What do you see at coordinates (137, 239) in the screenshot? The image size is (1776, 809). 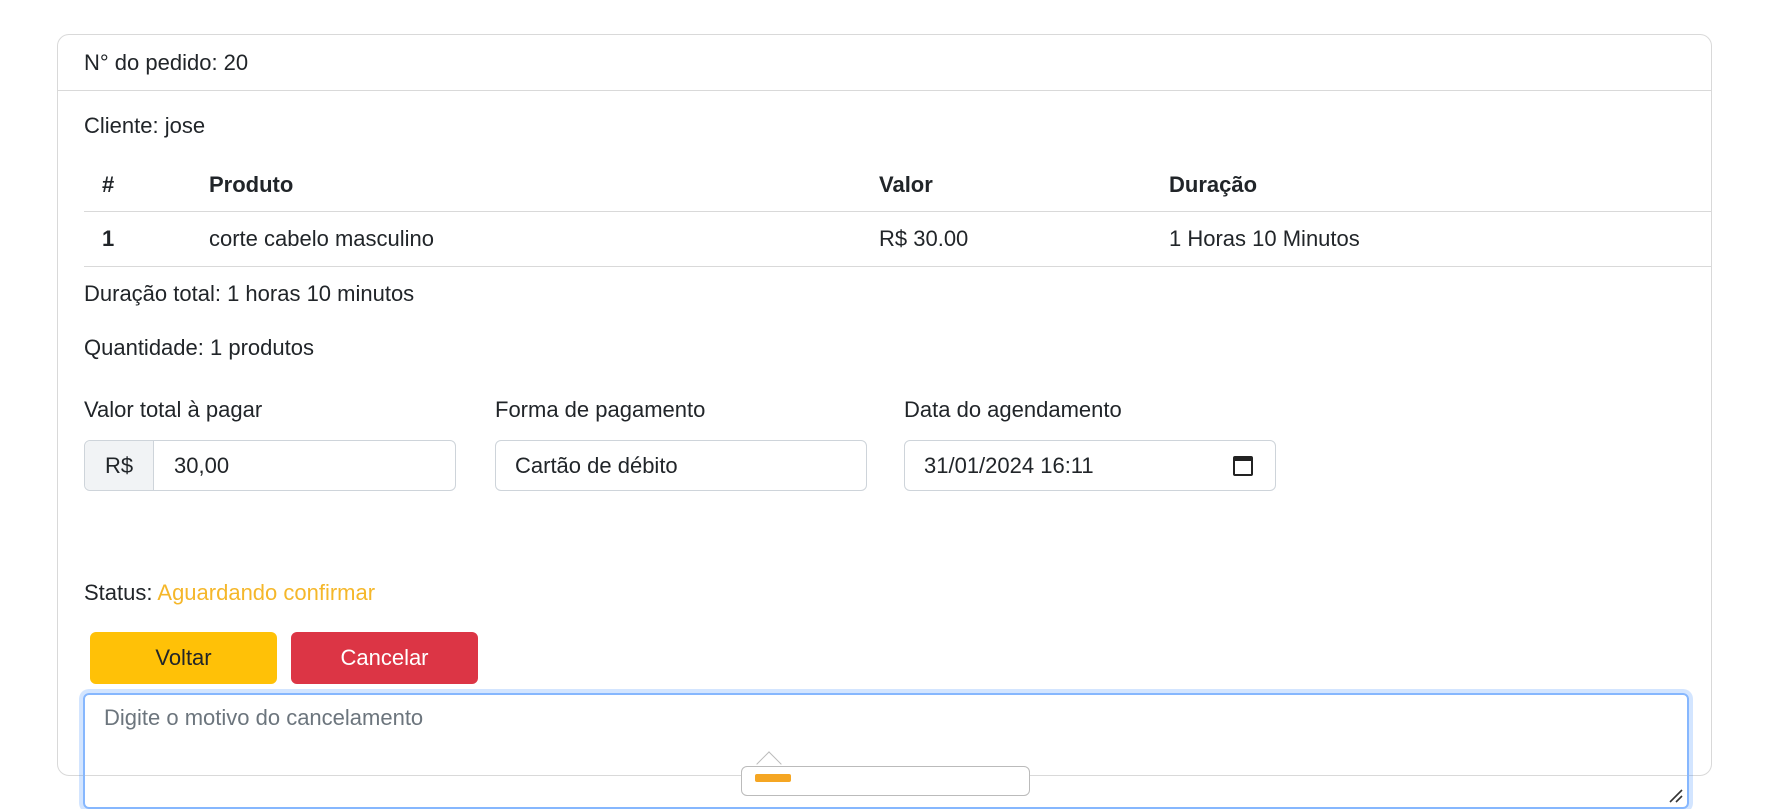 I see `row-number: 1` at bounding box center [137, 239].